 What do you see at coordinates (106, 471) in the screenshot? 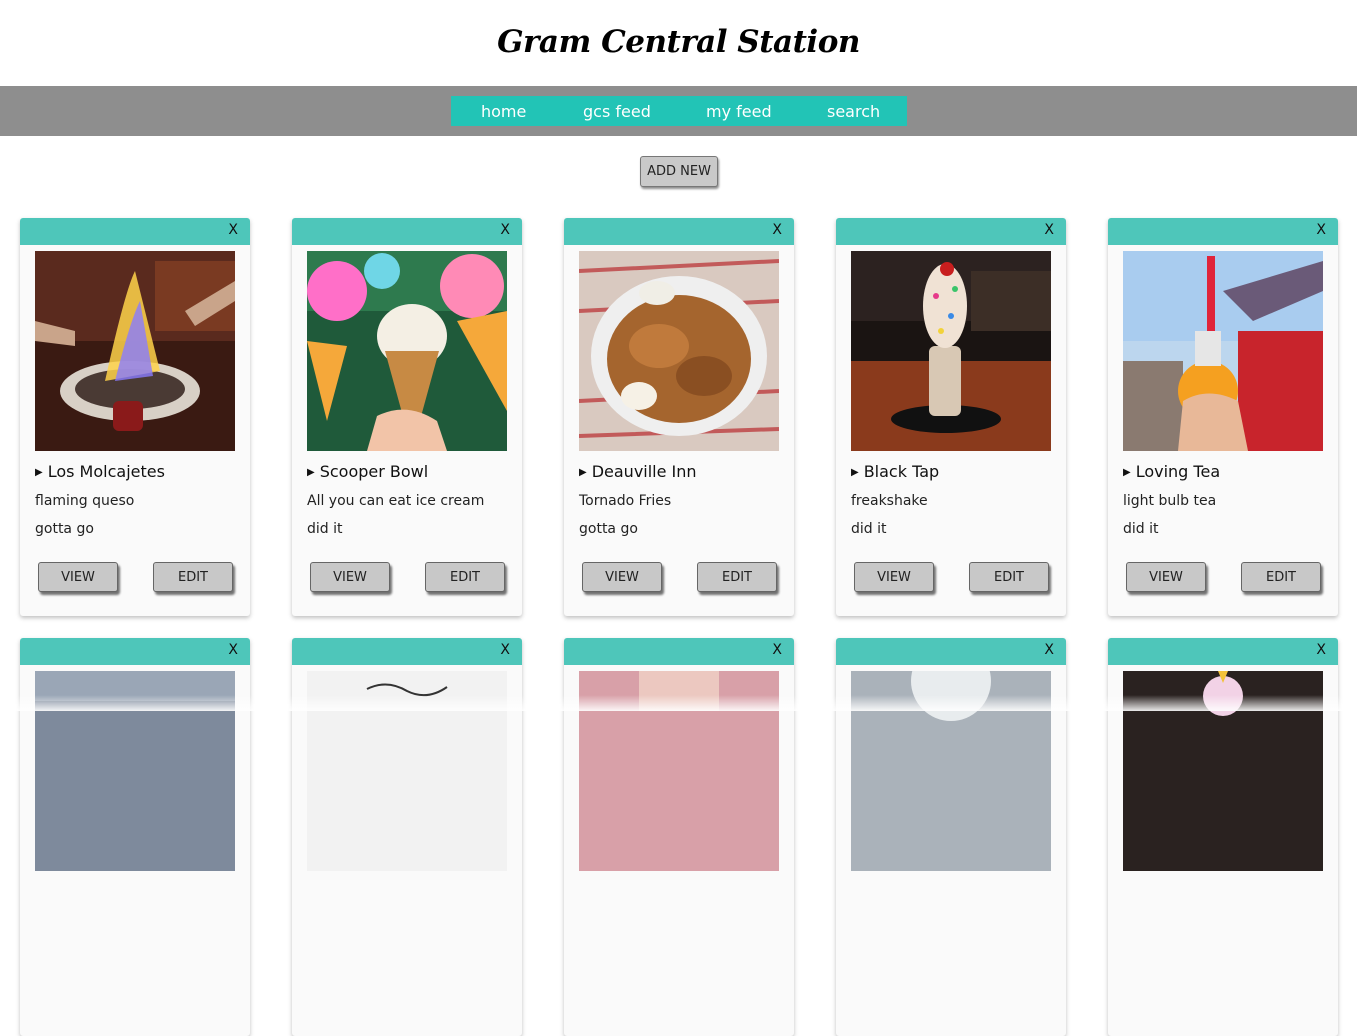
I see `place-name-text: Los Molcajetes` at bounding box center [106, 471].